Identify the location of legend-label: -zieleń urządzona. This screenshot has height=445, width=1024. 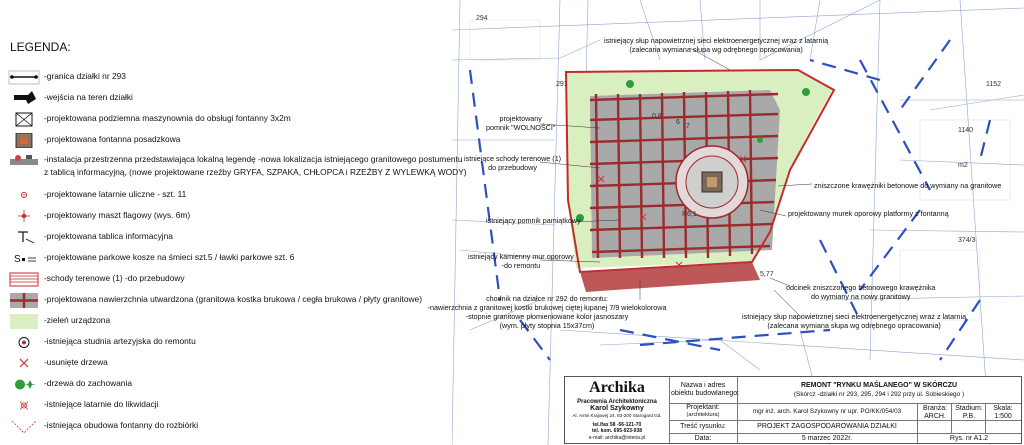
(77, 320).